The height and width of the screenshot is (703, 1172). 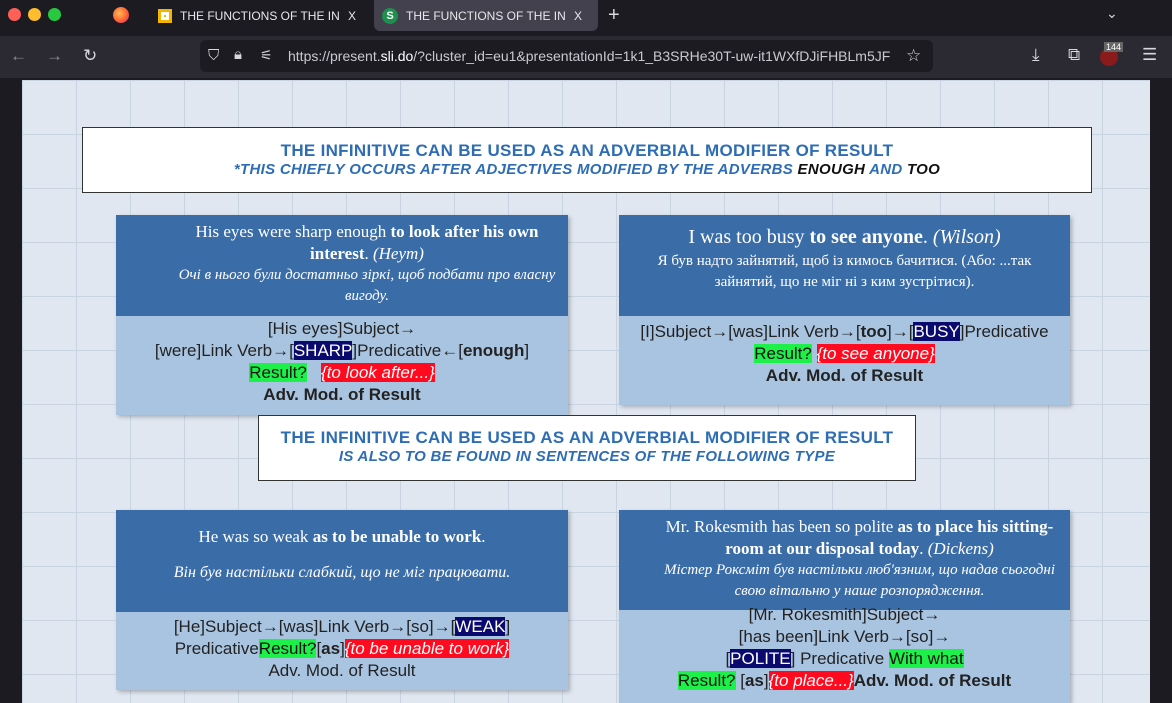 What do you see at coordinates (378, 372) in the screenshot?
I see `infinitive-phrase: {to look after...}` at bounding box center [378, 372].